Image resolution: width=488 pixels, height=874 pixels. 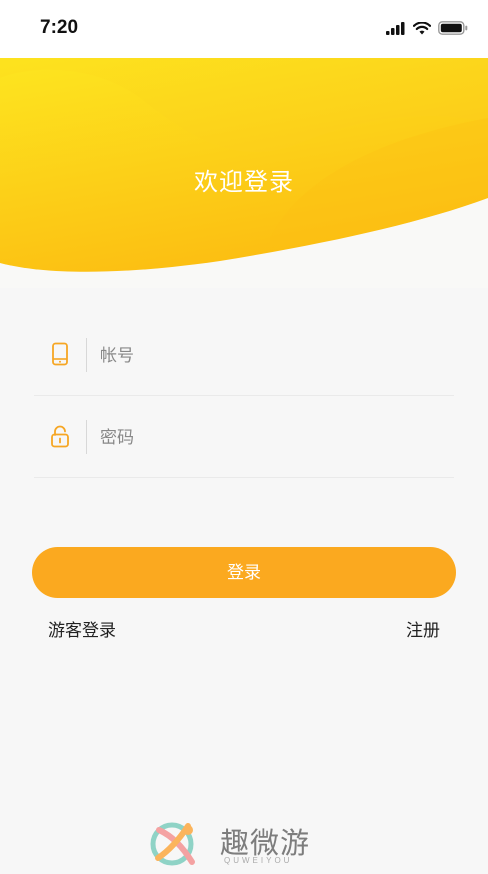 What do you see at coordinates (244, 182) in the screenshot?
I see `welcome-title: 欢迎登录` at bounding box center [244, 182].